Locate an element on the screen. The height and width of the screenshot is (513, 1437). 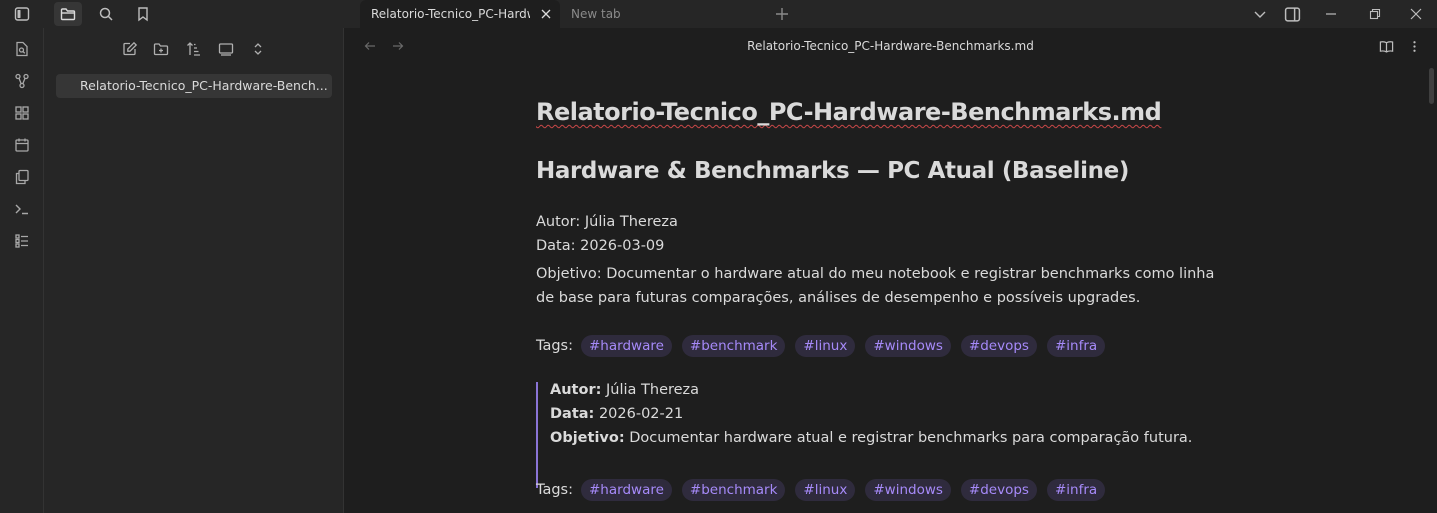
collapse-all-icon is located at coordinates (258, 49).